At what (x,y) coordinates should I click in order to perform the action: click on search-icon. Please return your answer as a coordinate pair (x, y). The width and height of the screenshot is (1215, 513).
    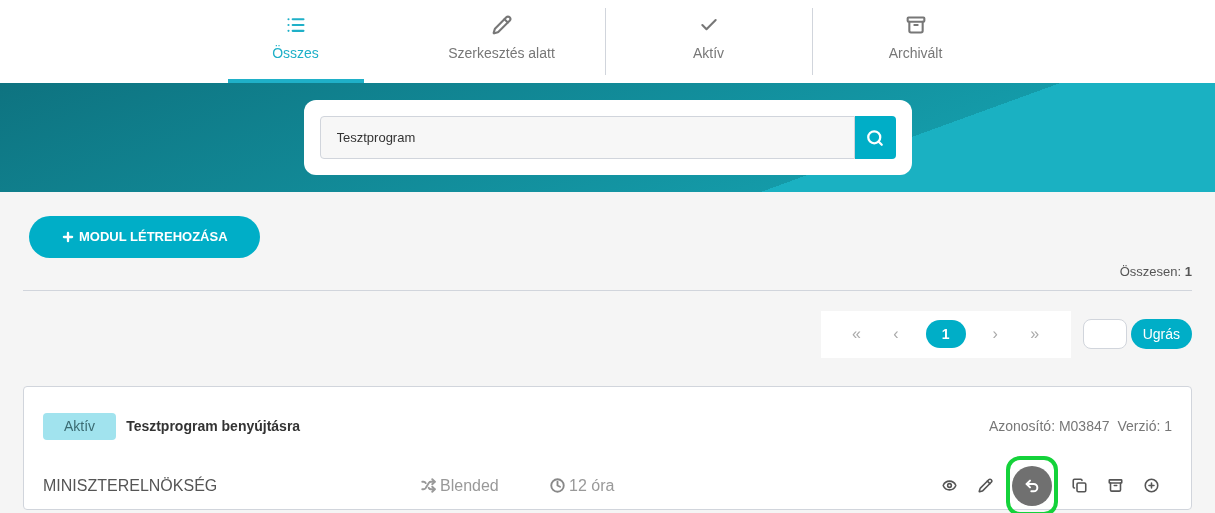
    Looking at the image, I should click on (875, 137).